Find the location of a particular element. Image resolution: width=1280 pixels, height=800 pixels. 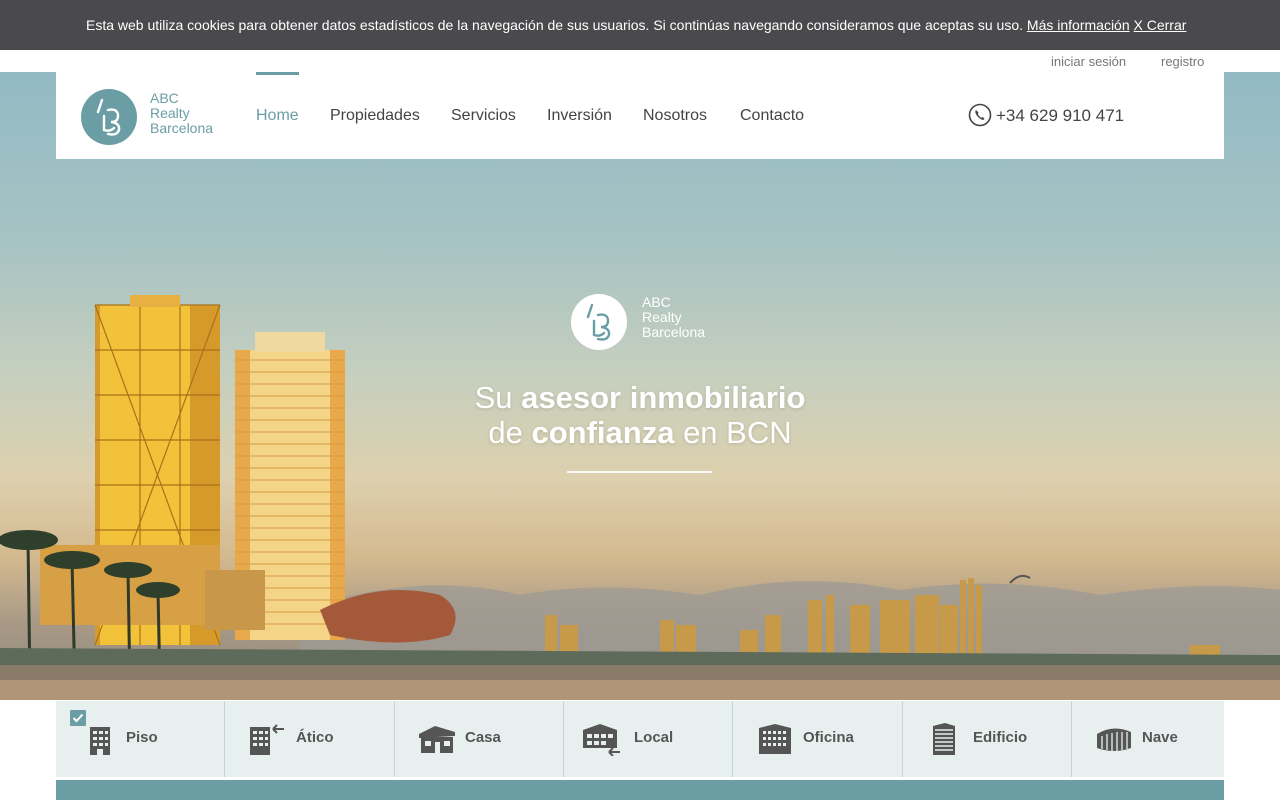

headline-part-5: en BCN is located at coordinates (733, 432).